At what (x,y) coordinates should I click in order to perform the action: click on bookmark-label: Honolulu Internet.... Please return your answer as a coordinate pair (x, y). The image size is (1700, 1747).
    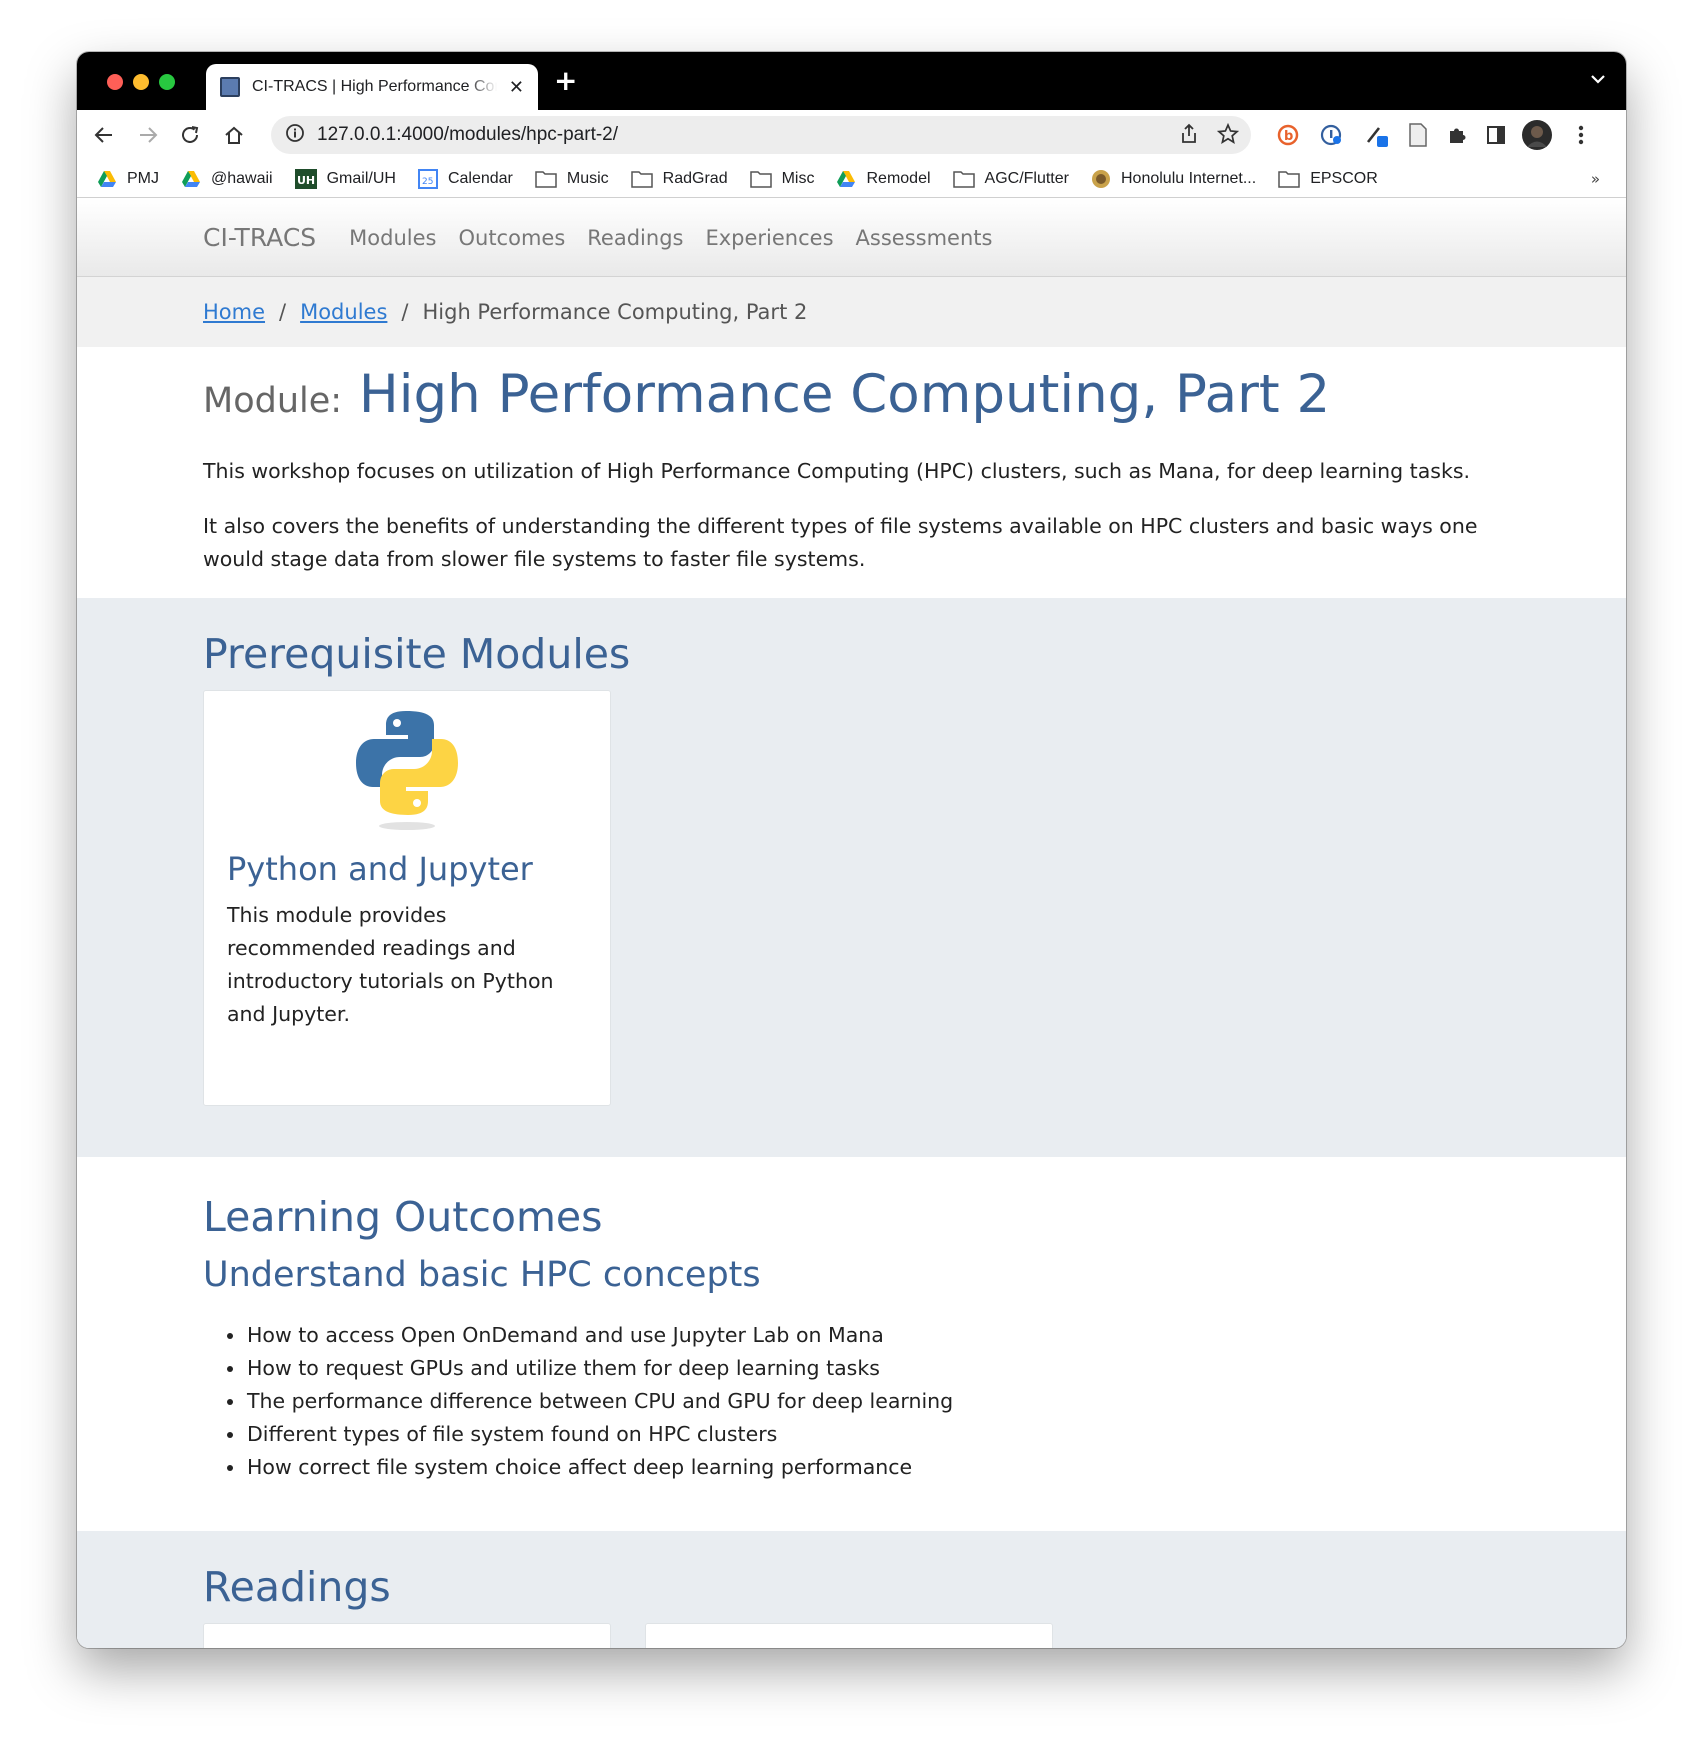
    Looking at the image, I should click on (1188, 178).